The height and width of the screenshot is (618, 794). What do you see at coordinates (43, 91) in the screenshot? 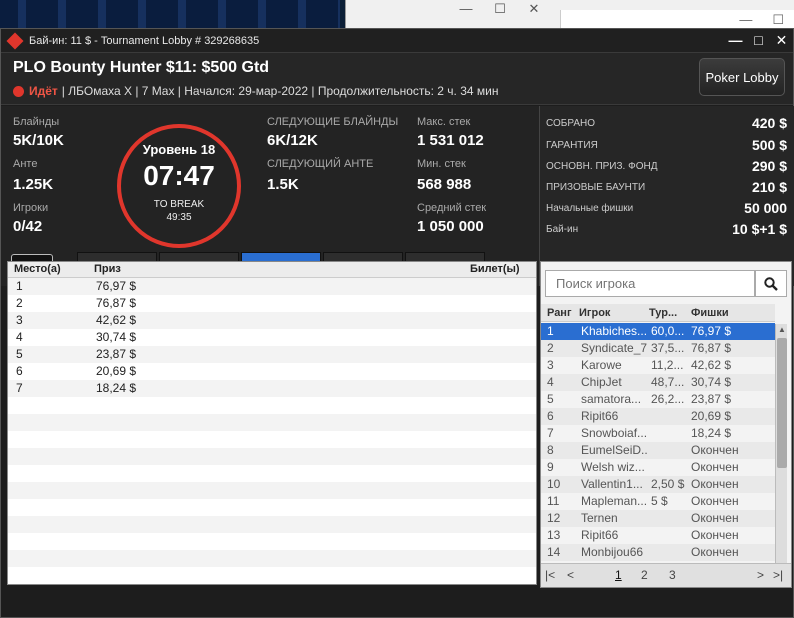
I see `status-text: Идёт` at bounding box center [43, 91].